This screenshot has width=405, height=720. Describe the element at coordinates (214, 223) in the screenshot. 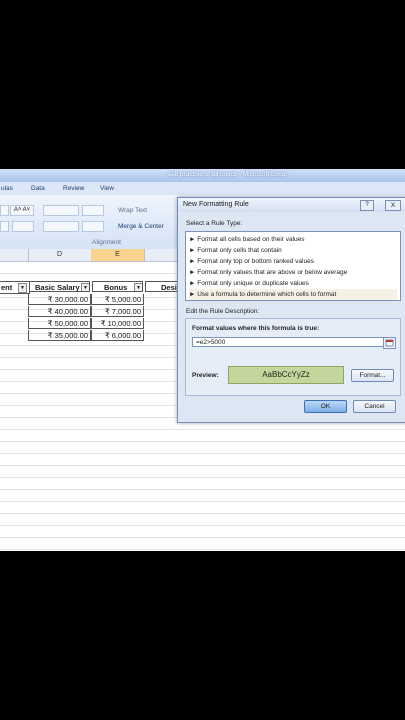

I see `select-rule-type-label: Select a Rule Type:` at that location.